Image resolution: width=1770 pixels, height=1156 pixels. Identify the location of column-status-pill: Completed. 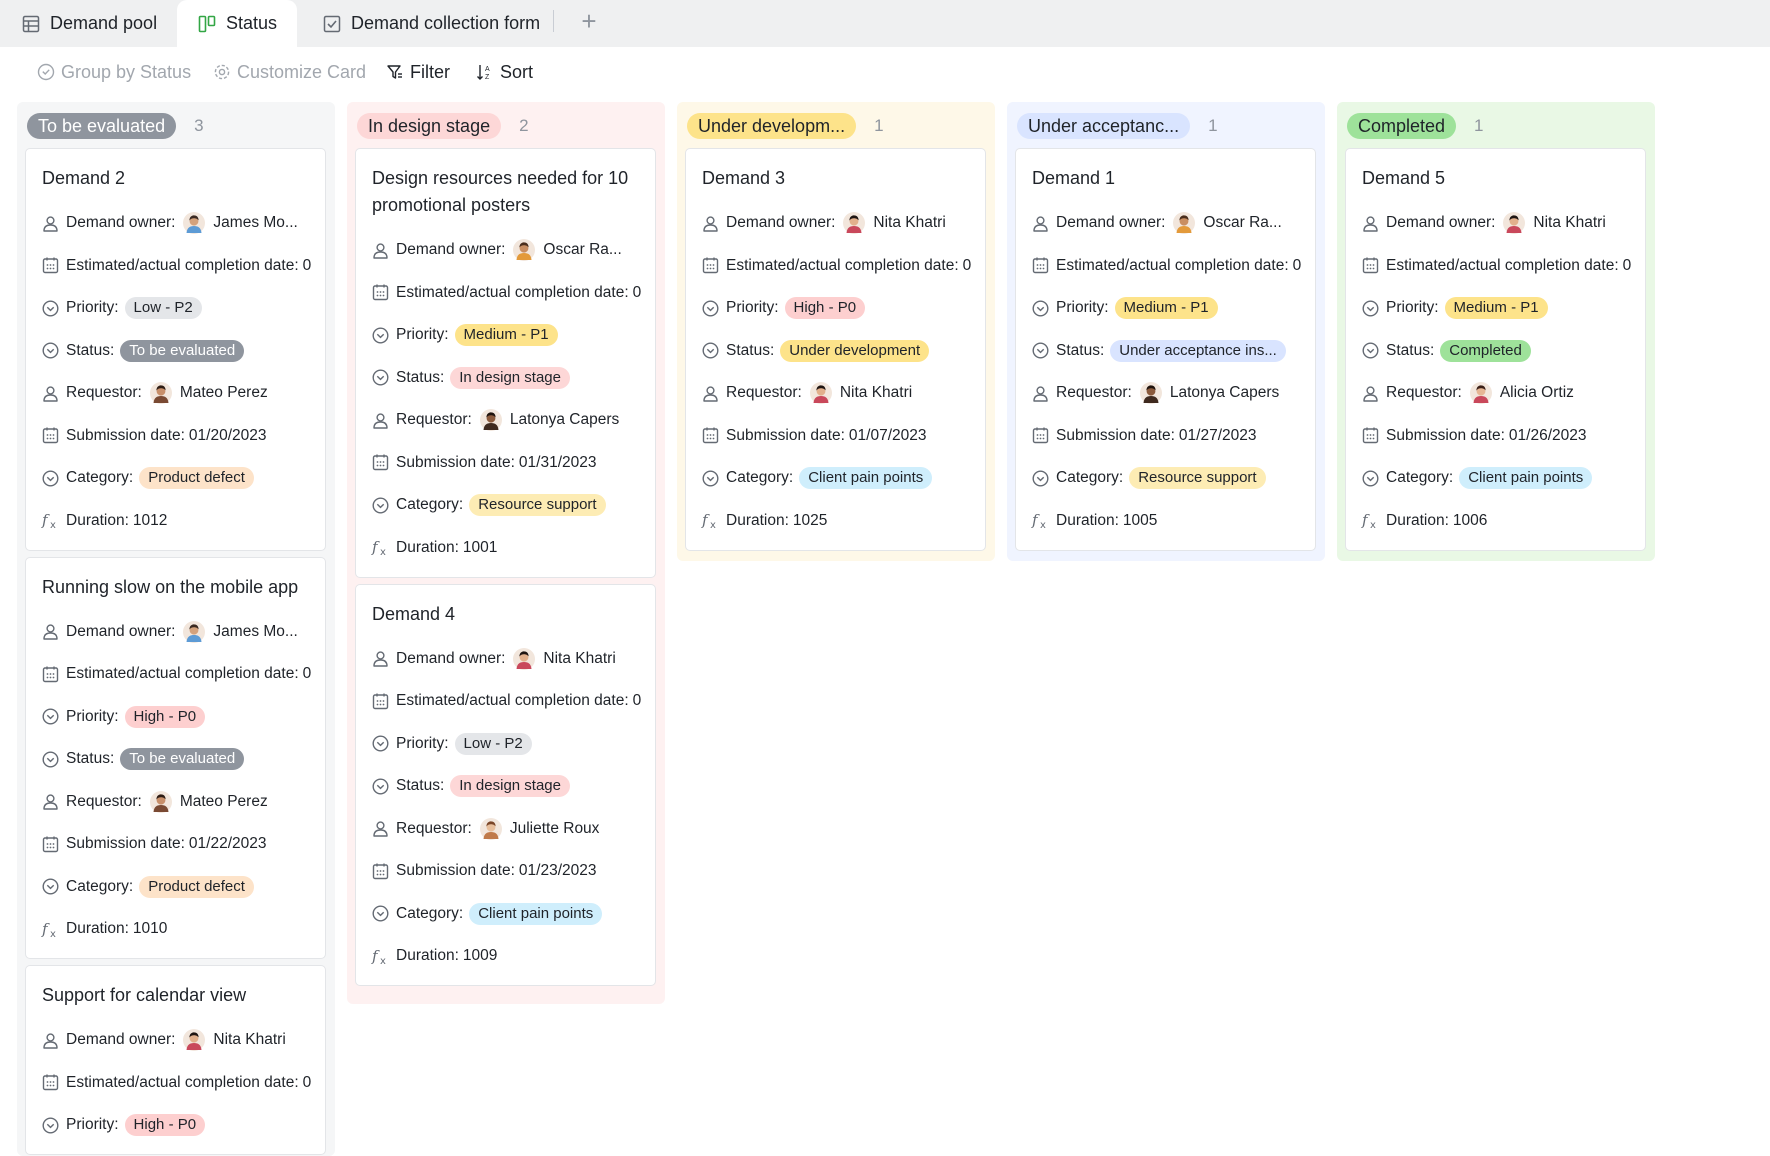
(1402, 126).